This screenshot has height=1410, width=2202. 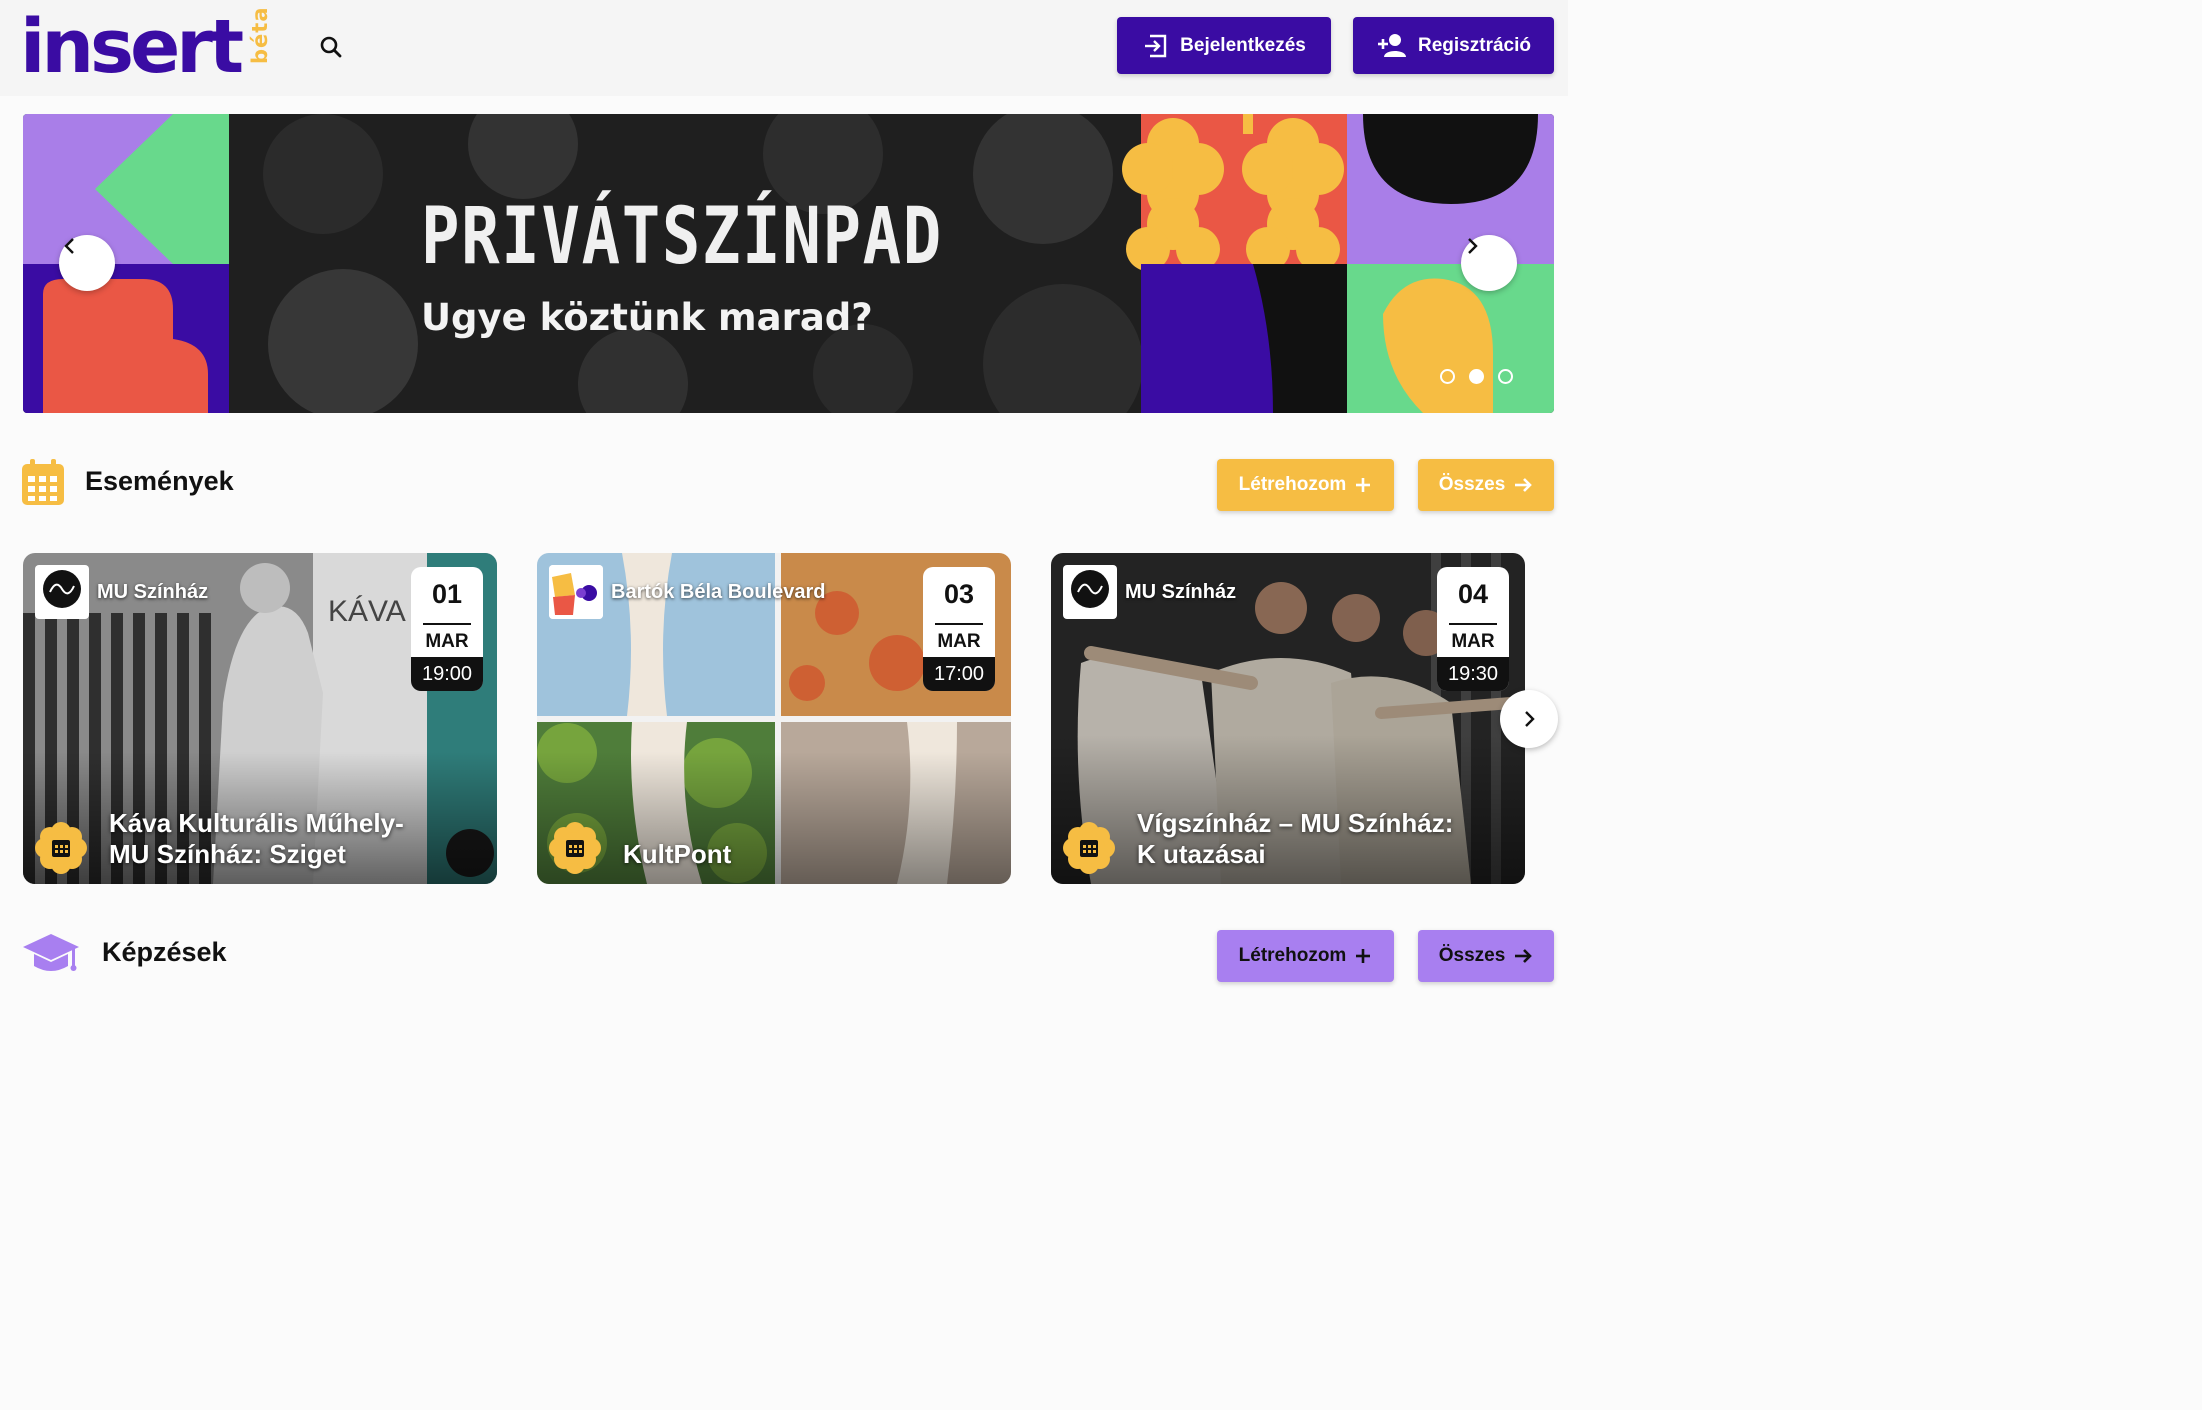 I want to click on events-all-button: Összes, so click(x=1486, y=485).